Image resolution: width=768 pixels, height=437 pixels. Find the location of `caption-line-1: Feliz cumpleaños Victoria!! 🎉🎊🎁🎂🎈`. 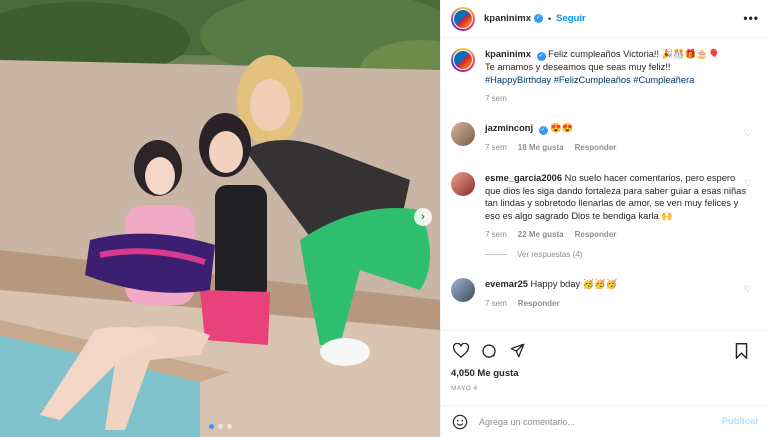

caption-line-1: Feliz cumpleaños Victoria!! 🎉🎊🎁🎂🎈 is located at coordinates (634, 54).